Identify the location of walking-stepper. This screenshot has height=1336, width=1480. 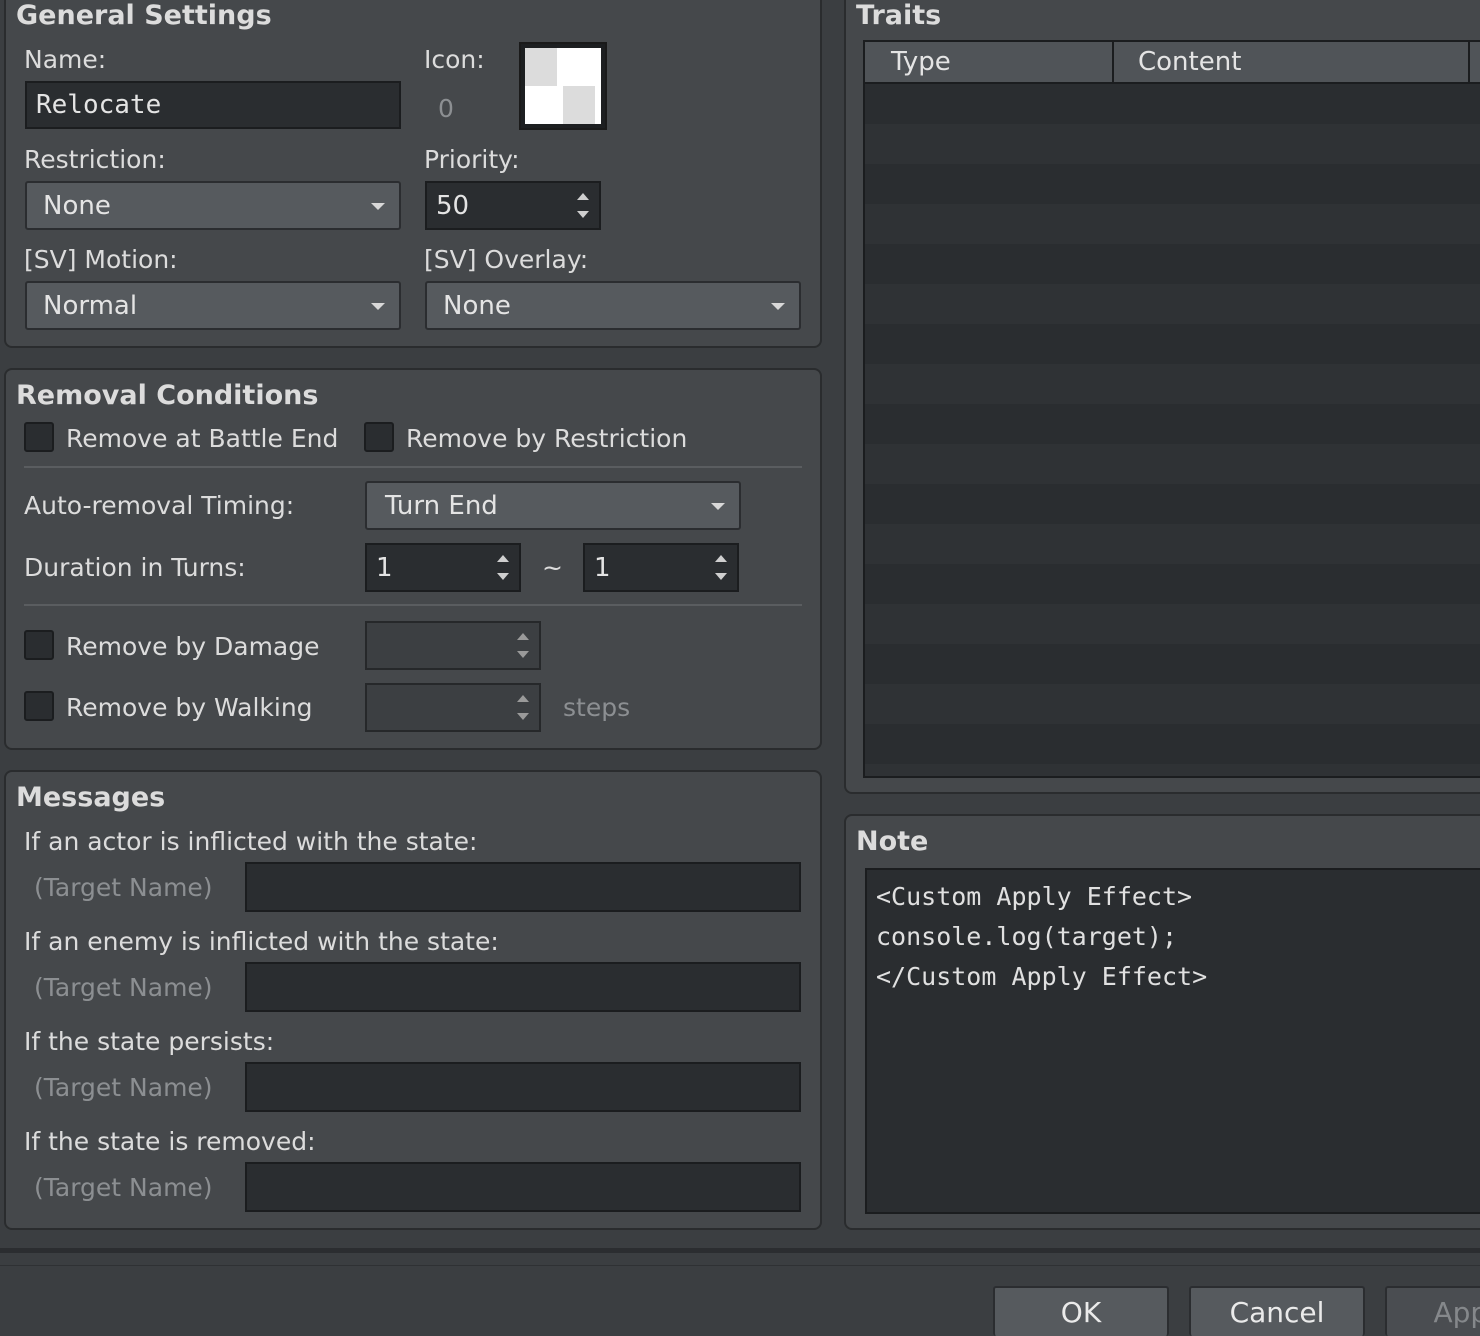
(453, 707).